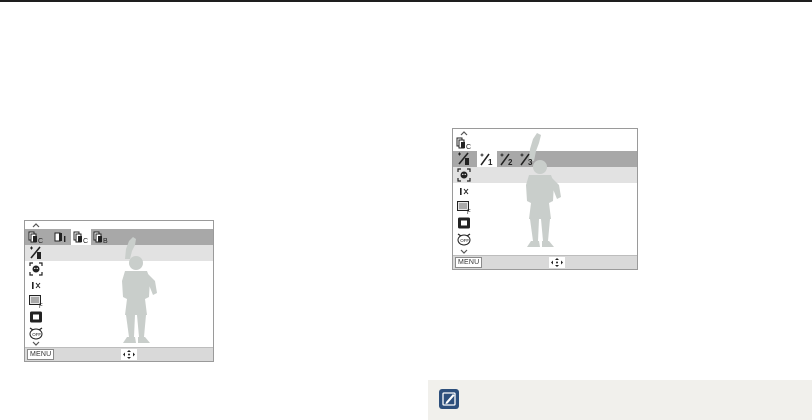  I want to click on option-edit-level-1: 1, so click(487, 159).